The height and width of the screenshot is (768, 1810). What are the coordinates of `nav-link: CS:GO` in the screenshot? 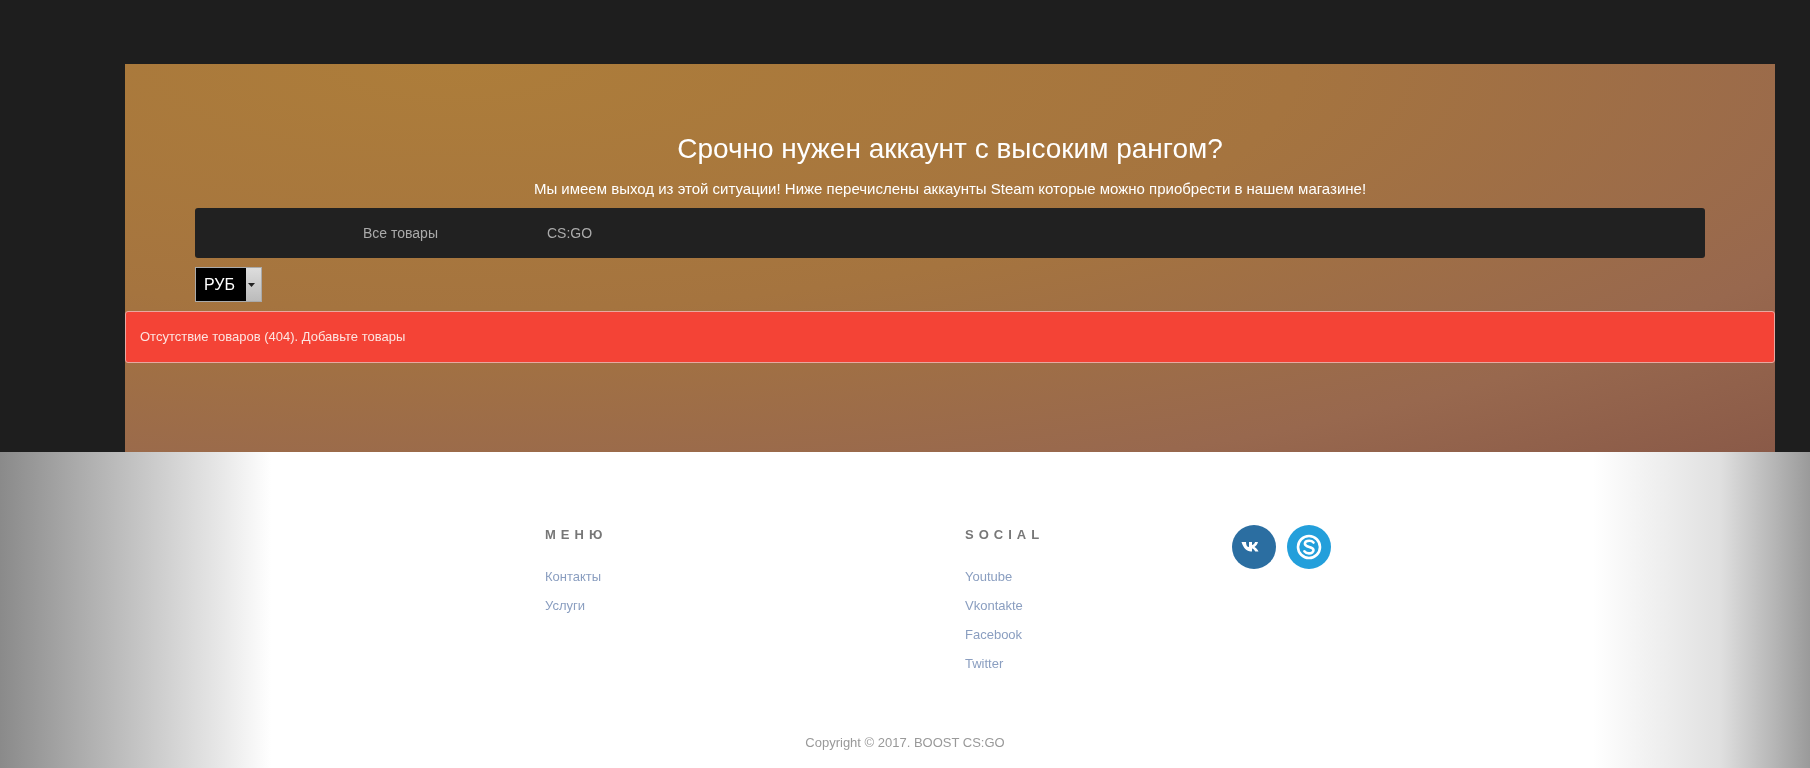 It's located at (570, 233).